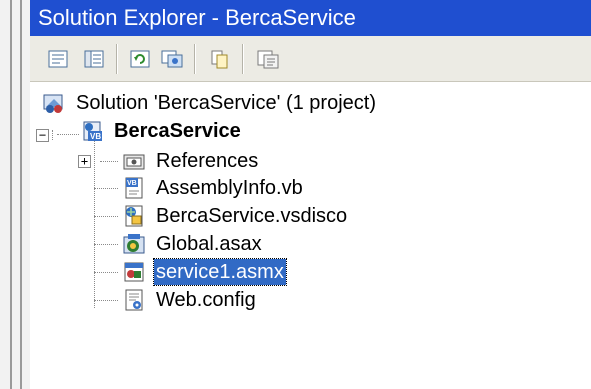  I want to click on references-label: References, so click(207, 161).